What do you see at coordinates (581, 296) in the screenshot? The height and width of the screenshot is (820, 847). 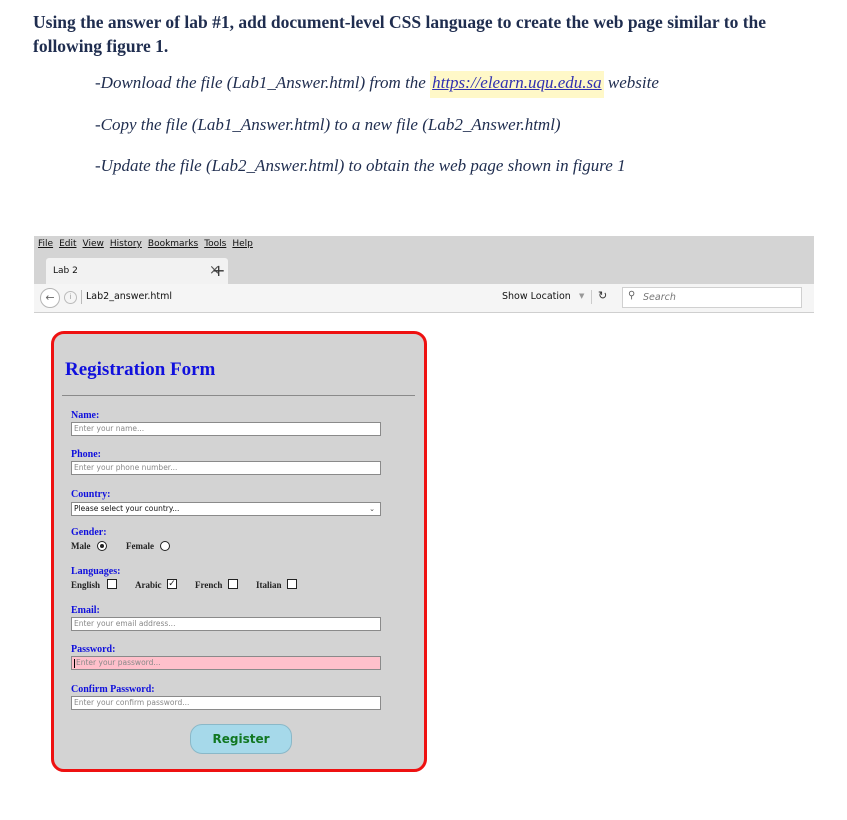 I see `dropdown-caret-icon: ▼` at bounding box center [581, 296].